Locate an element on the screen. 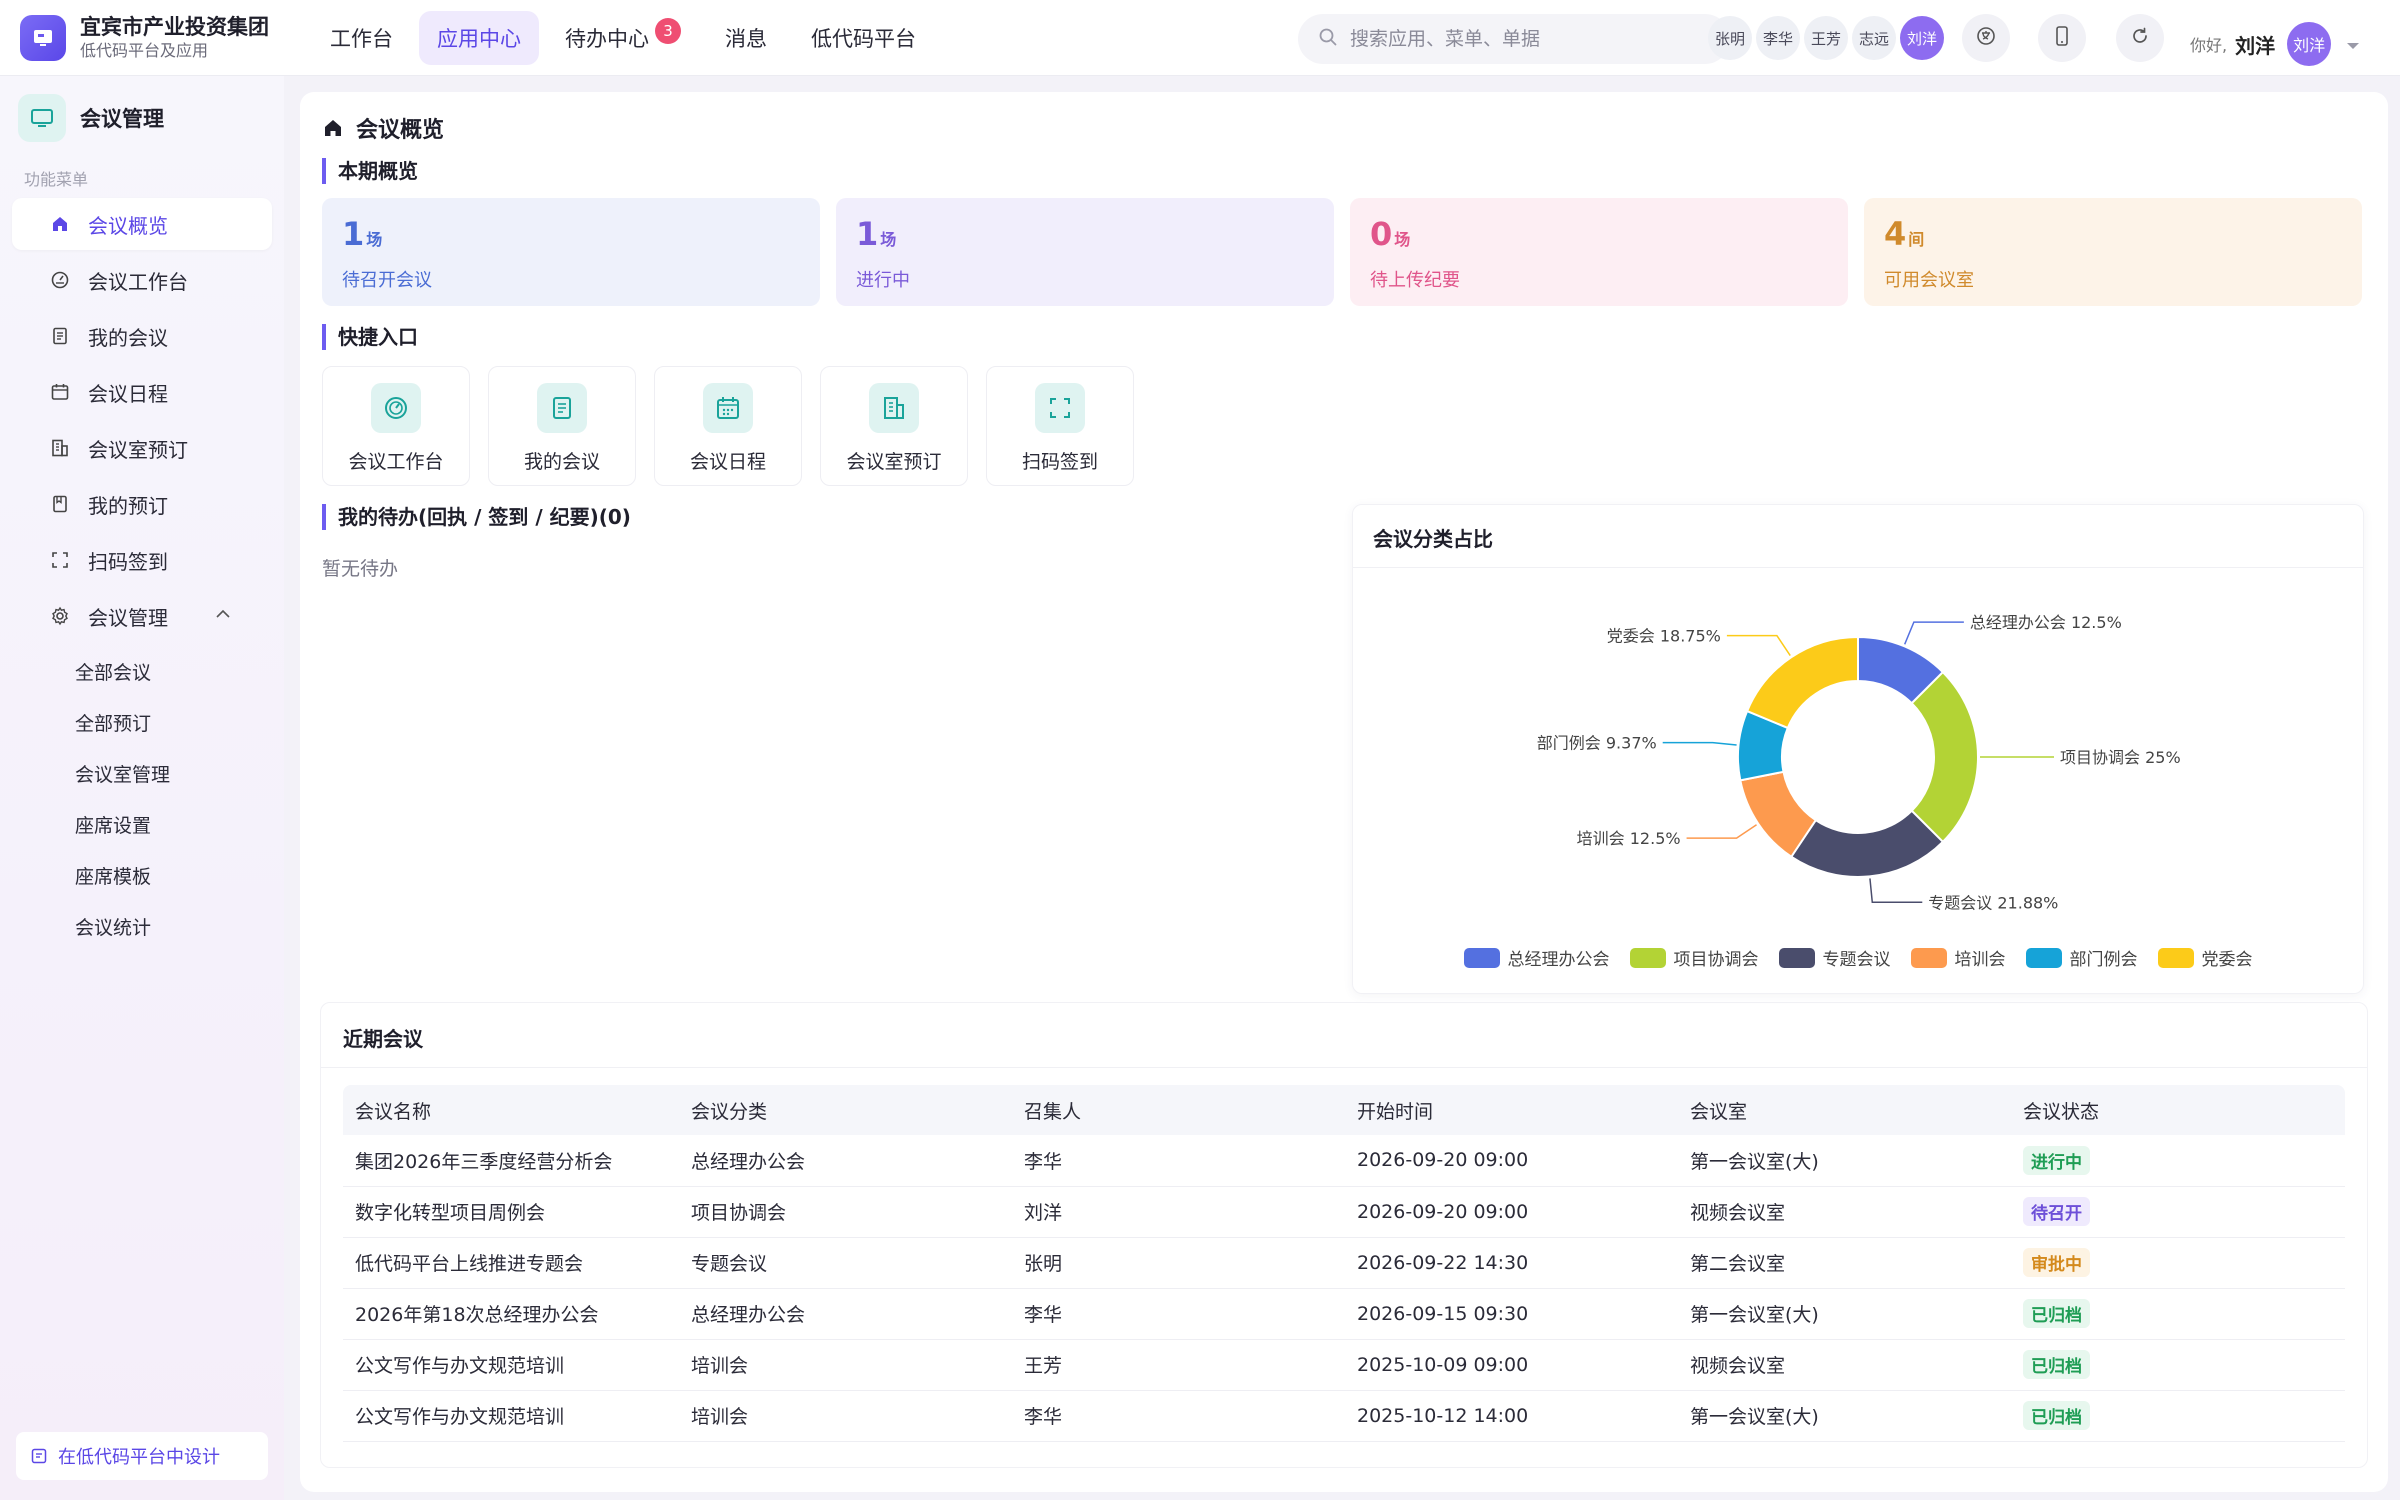  sidebar-item-meeting-management: 会议管理 is located at coordinates (142, 616).